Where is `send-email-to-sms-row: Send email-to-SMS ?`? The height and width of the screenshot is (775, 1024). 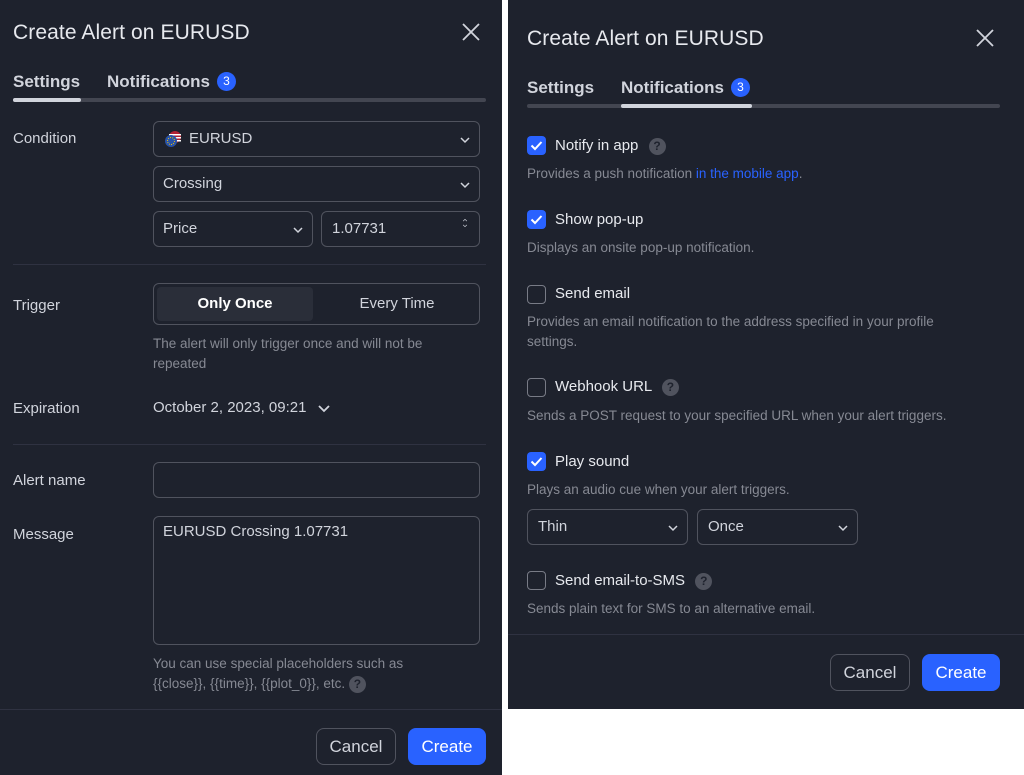
send-email-to-sms-row: Send email-to-SMS ? is located at coordinates (634, 581).